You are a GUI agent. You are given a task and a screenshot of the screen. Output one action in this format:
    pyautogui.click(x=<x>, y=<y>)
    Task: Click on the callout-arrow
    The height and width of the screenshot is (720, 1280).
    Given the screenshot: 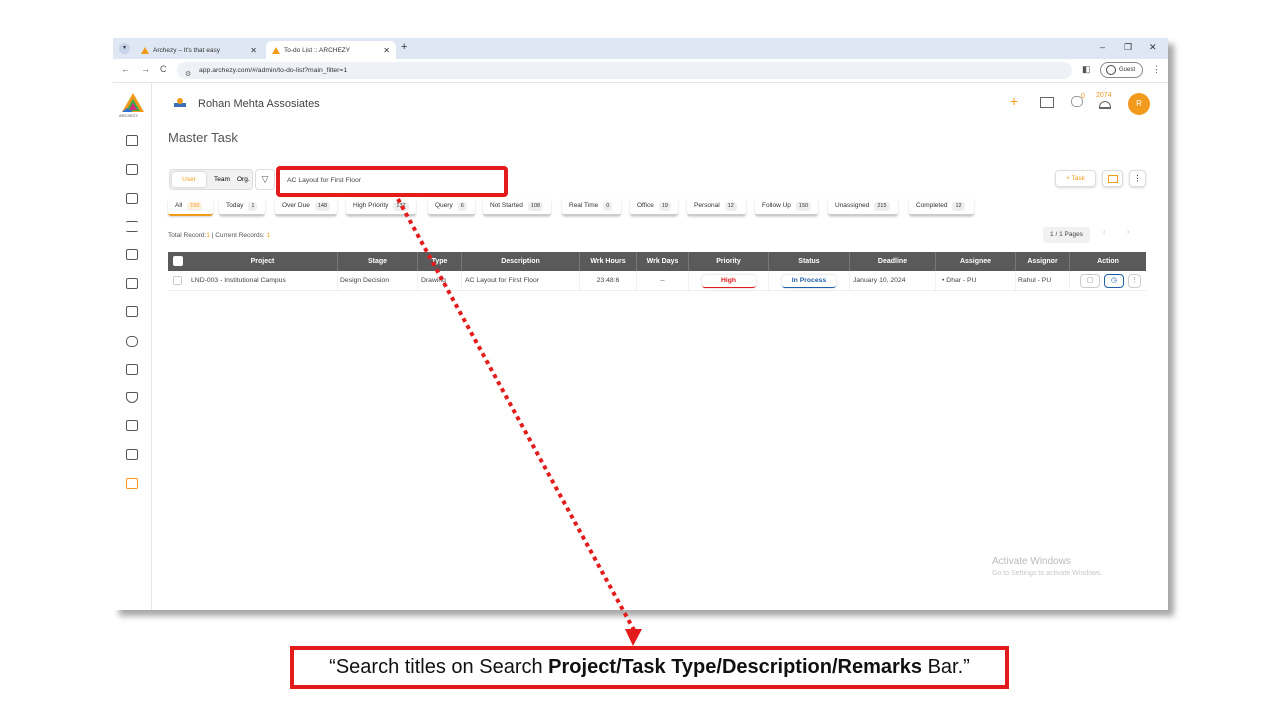 What is the action you would take?
    pyautogui.click(x=519, y=422)
    